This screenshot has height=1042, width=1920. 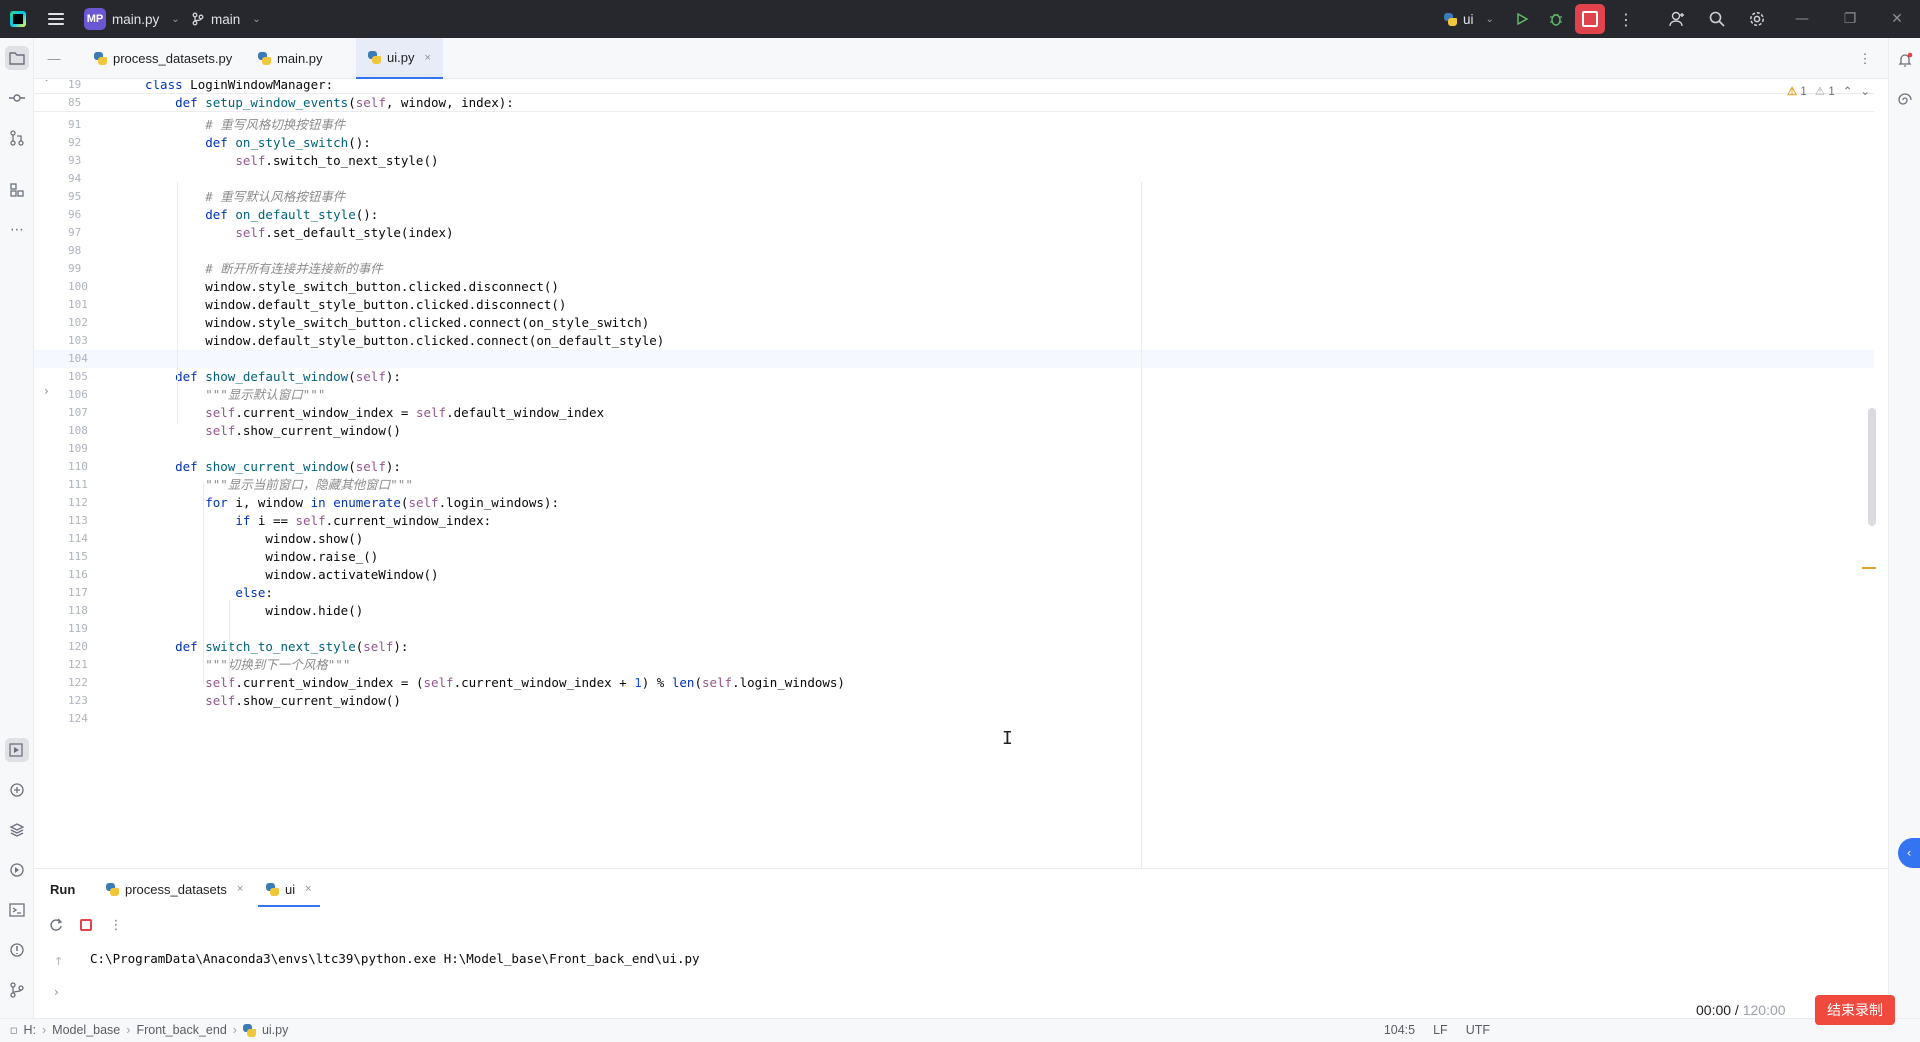 I want to click on scroll-up-icon: ↑, so click(x=58, y=961).